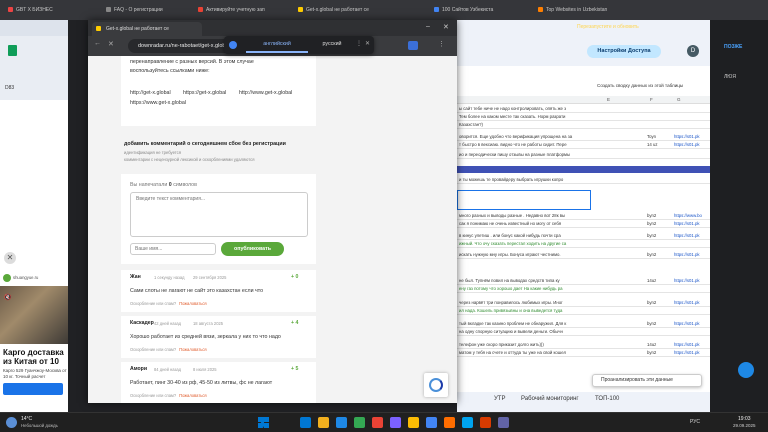 Image resolution: width=768 pixels, height=432 pixels. What do you see at coordinates (499, 399) in the screenshot?
I see `sheet-tab-1: УТР` at bounding box center [499, 399].